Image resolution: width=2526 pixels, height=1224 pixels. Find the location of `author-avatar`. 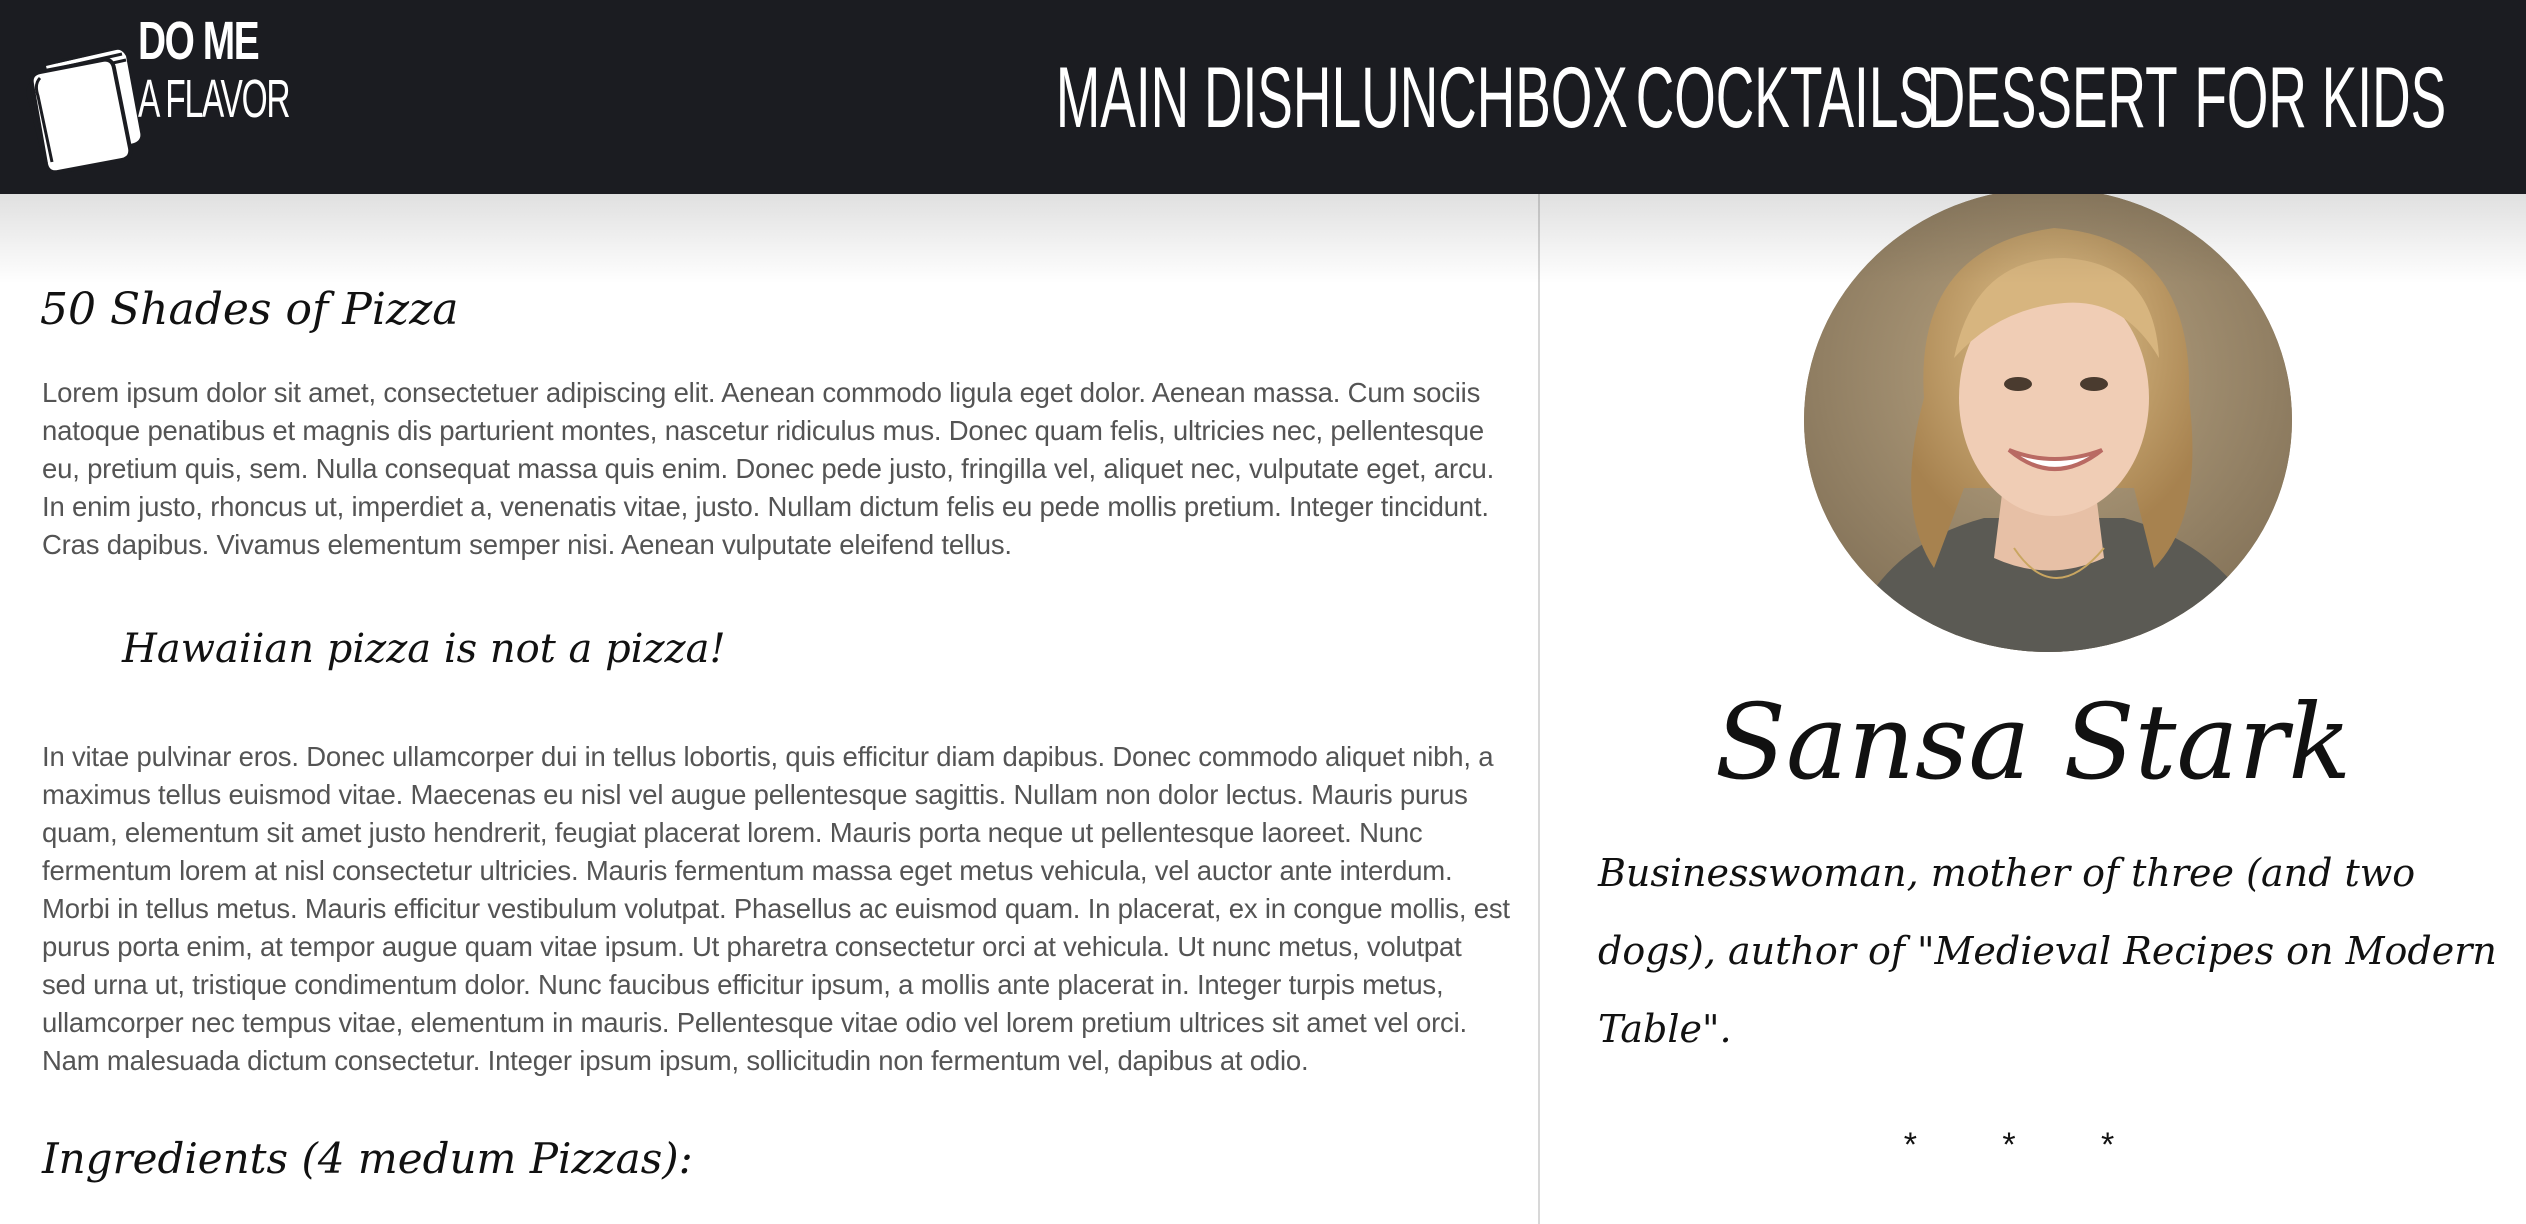

author-avatar is located at coordinates (2048, 420).